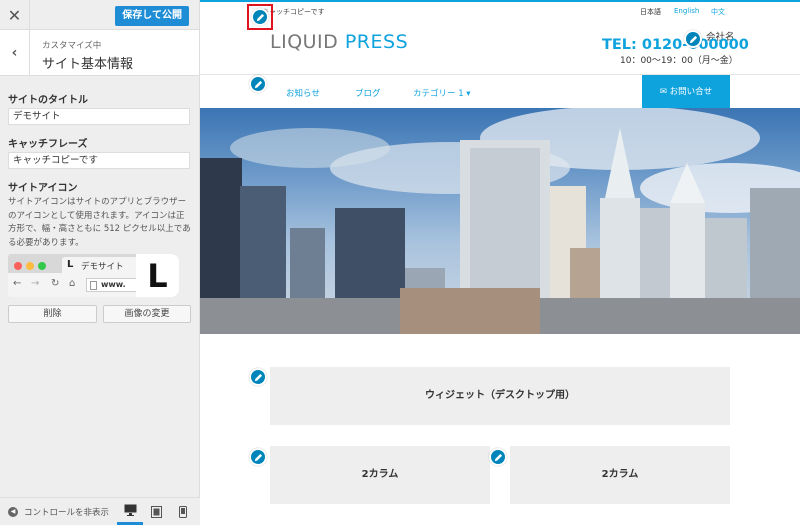 The image size is (800, 525). Describe the element at coordinates (380, 475) in the screenshot. I see `two-column-widget-left: 2カラム` at that location.